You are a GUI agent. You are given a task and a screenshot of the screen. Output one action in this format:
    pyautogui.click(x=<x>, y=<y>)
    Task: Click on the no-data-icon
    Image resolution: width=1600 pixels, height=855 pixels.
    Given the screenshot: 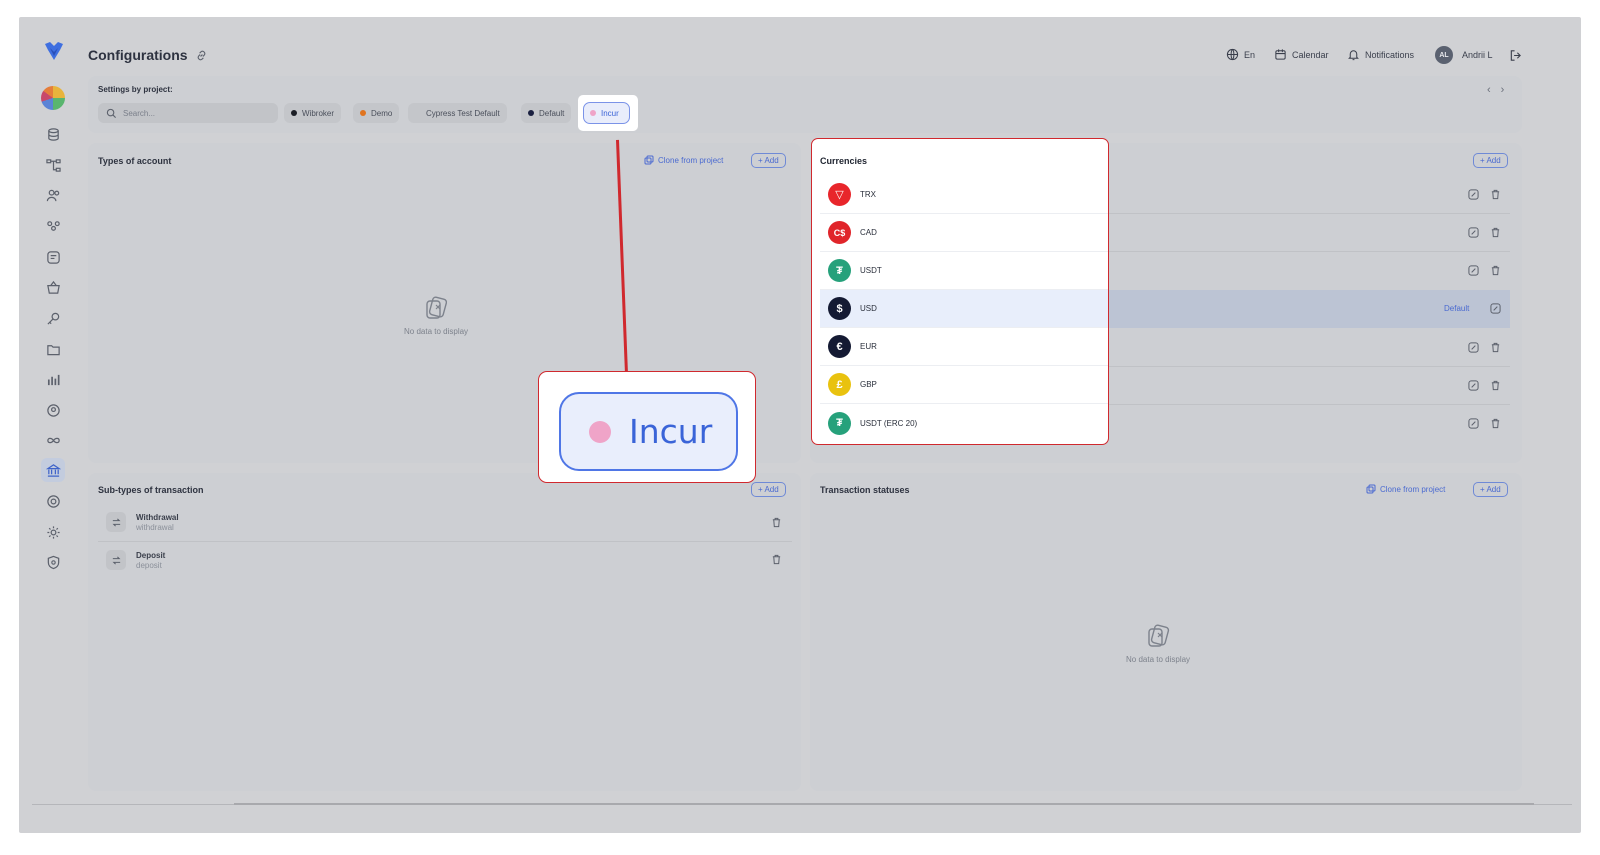 What is the action you would take?
    pyautogui.click(x=437, y=307)
    